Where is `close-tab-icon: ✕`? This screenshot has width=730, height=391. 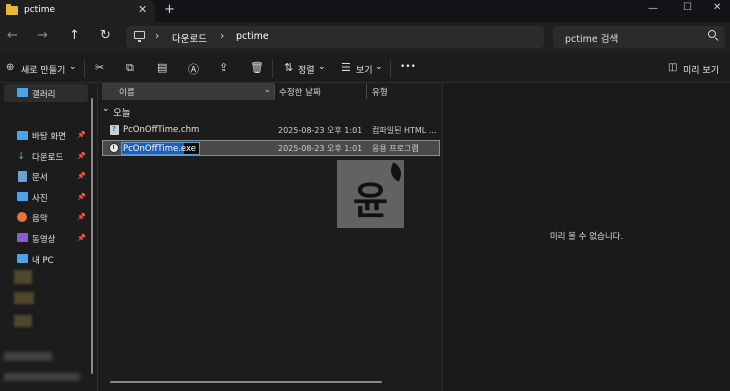 close-tab-icon: ✕ is located at coordinates (142, 9).